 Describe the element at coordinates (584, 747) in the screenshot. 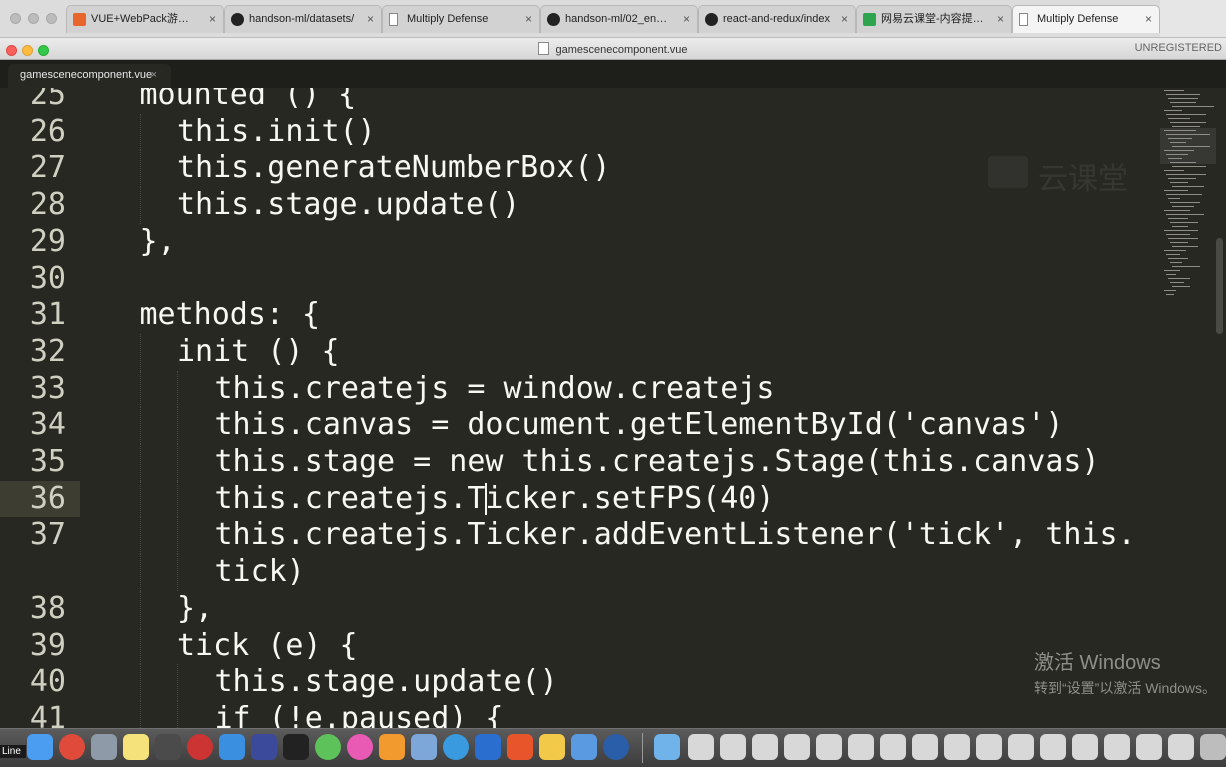

I see `connect-icon` at that location.